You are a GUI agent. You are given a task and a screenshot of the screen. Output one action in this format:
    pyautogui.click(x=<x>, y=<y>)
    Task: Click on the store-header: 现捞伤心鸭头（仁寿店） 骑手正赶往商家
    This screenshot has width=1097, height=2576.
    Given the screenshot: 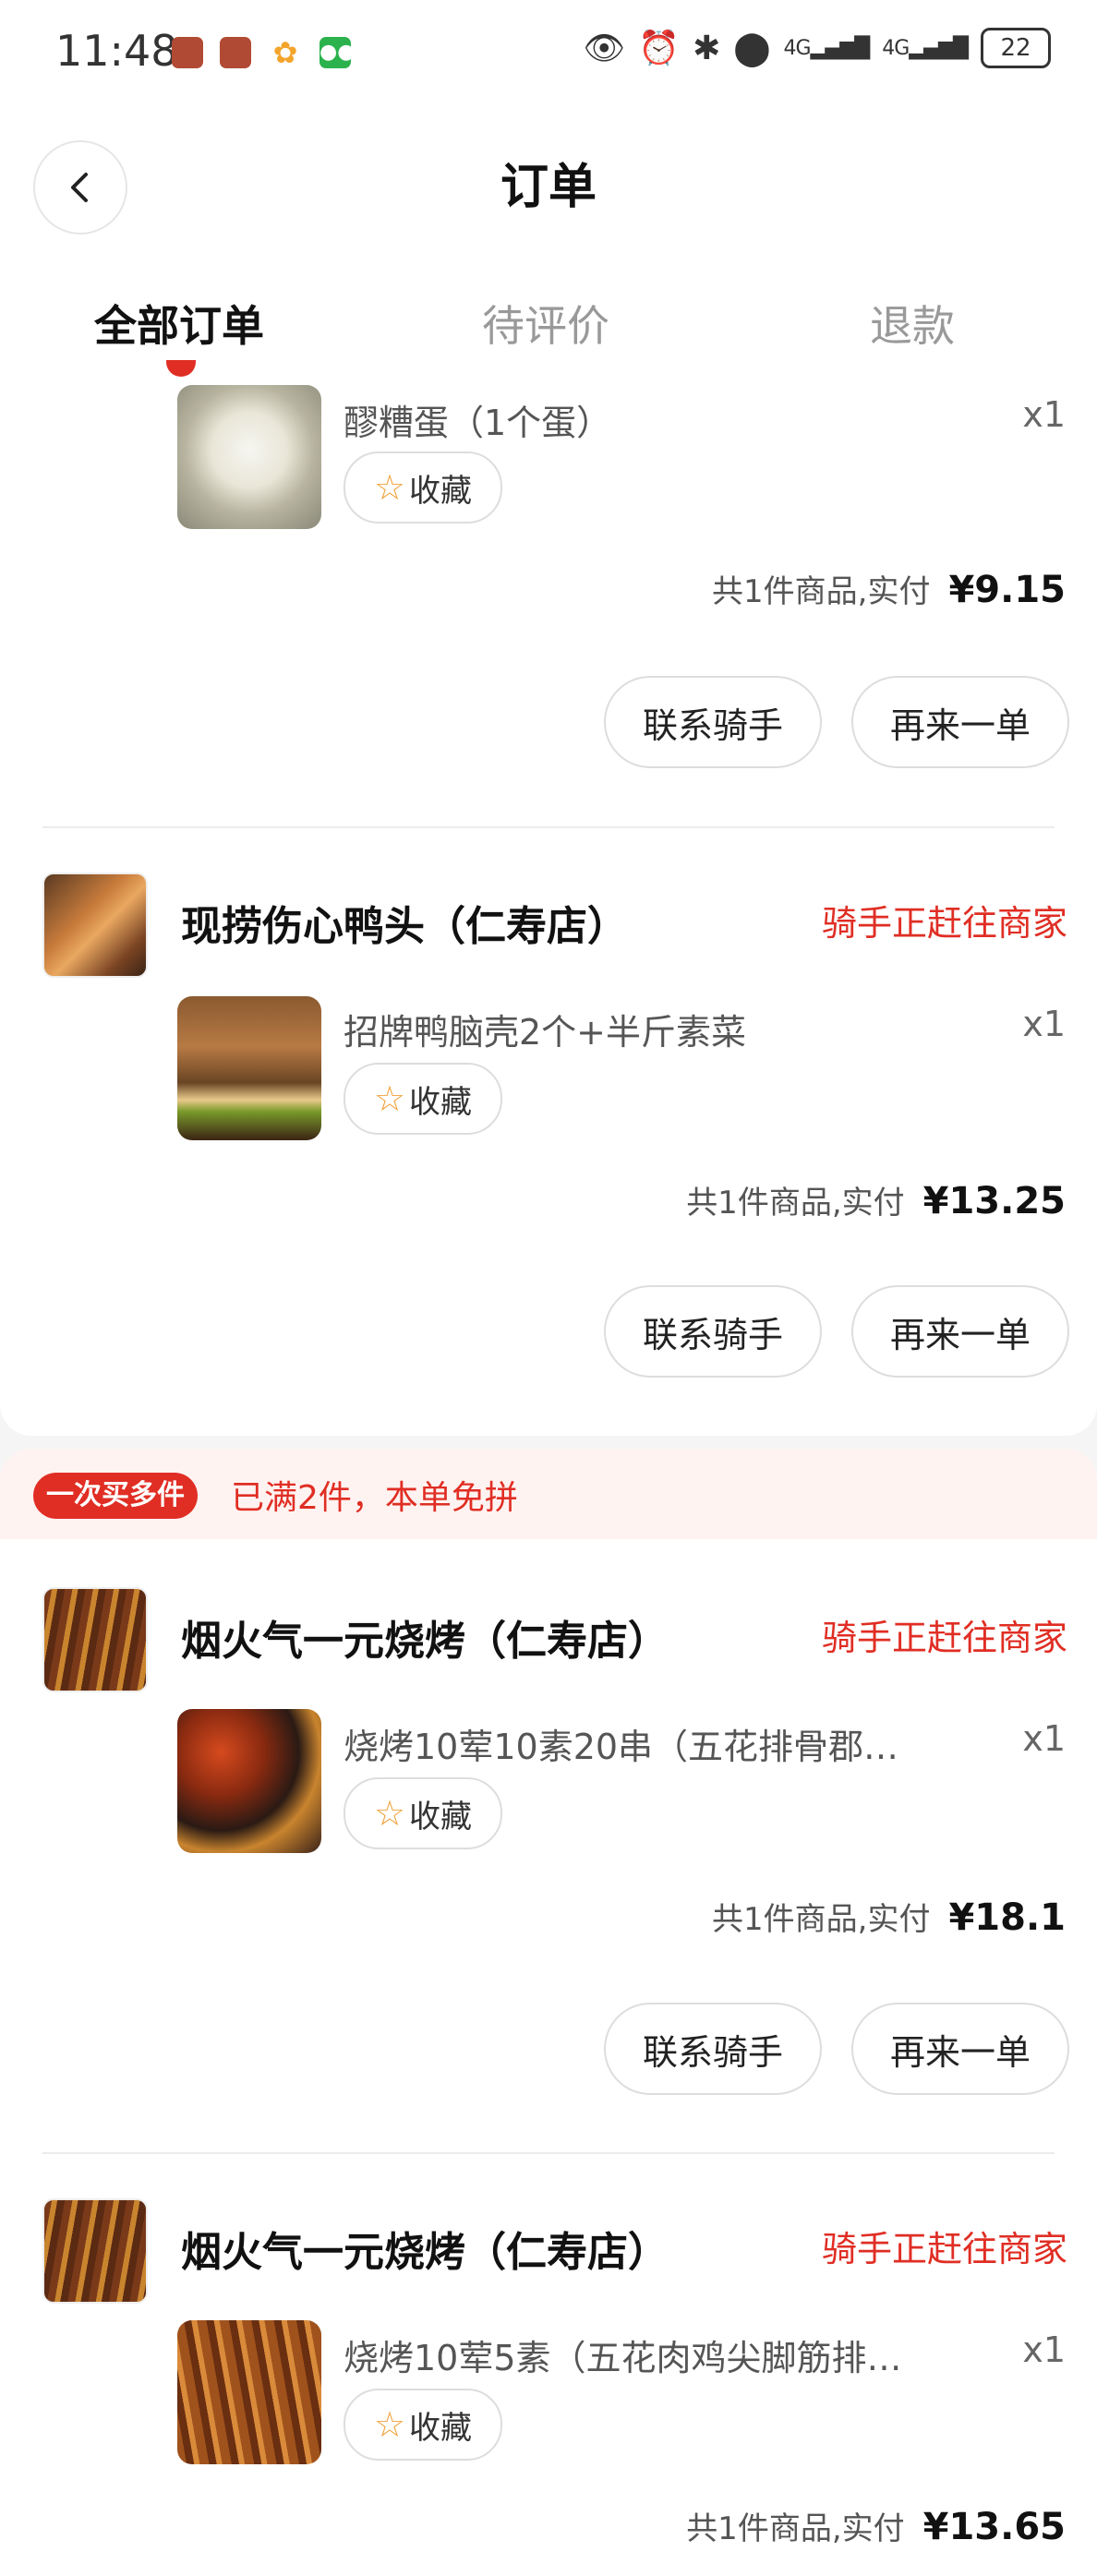 What is the action you would take?
    pyautogui.click(x=554, y=925)
    